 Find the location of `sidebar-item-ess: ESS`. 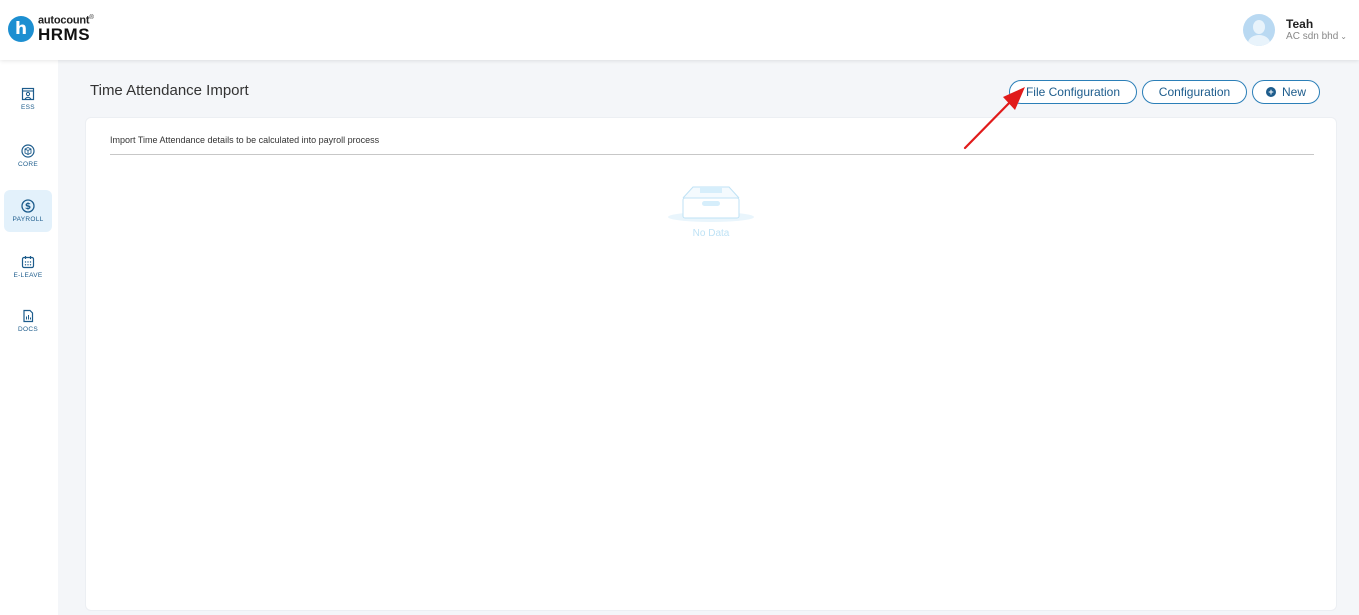

sidebar-item-ess: ESS is located at coordinates (28, 99).